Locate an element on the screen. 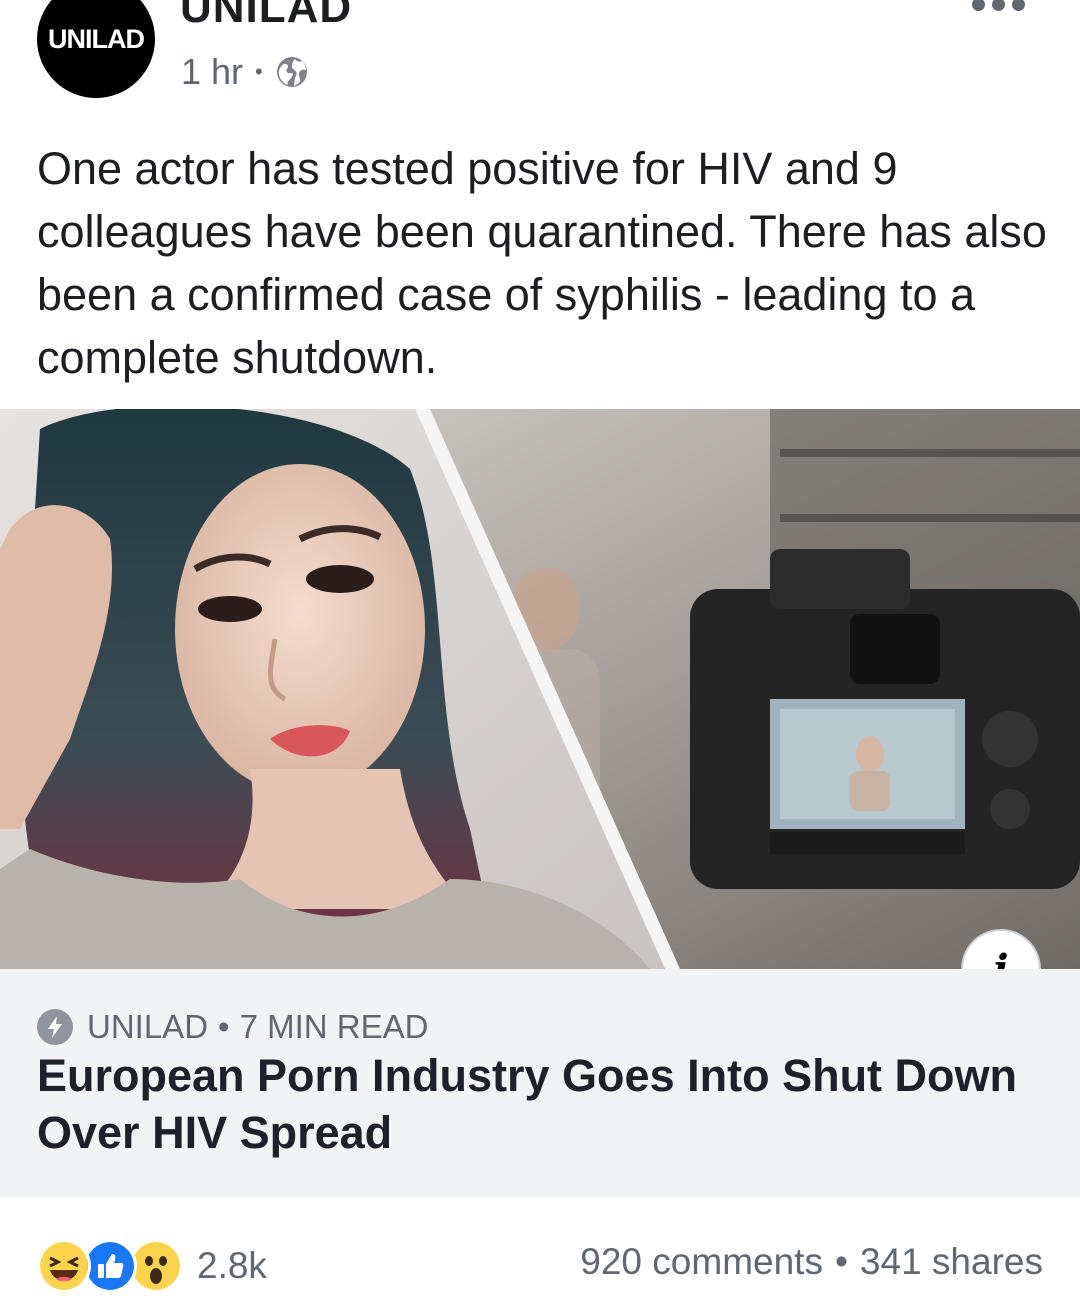  more-options-icon is located at coordinates (998, 5).